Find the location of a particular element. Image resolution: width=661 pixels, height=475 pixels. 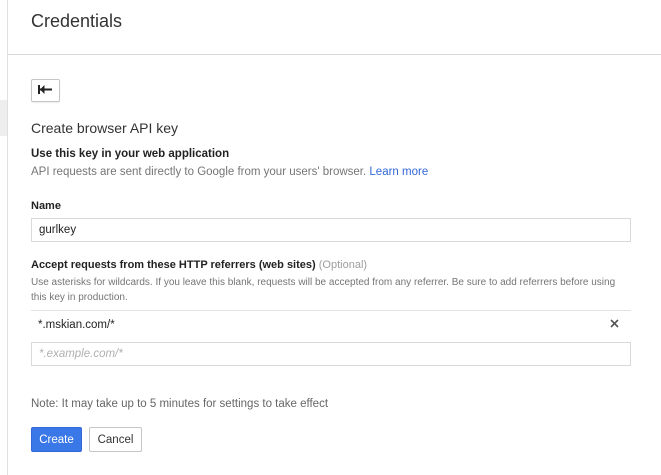

page-header: Credentials is located at coordinates (334, 27).